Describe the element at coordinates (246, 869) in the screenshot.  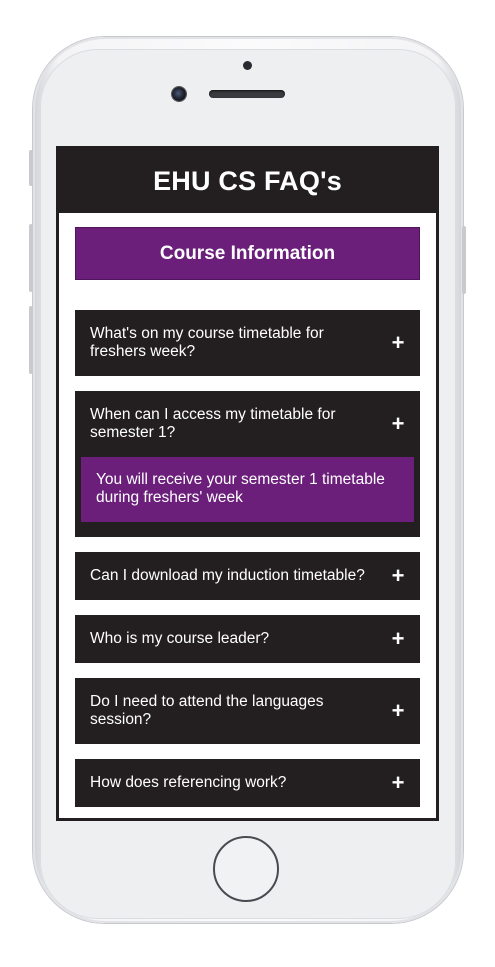
I see `home-button` at that location.